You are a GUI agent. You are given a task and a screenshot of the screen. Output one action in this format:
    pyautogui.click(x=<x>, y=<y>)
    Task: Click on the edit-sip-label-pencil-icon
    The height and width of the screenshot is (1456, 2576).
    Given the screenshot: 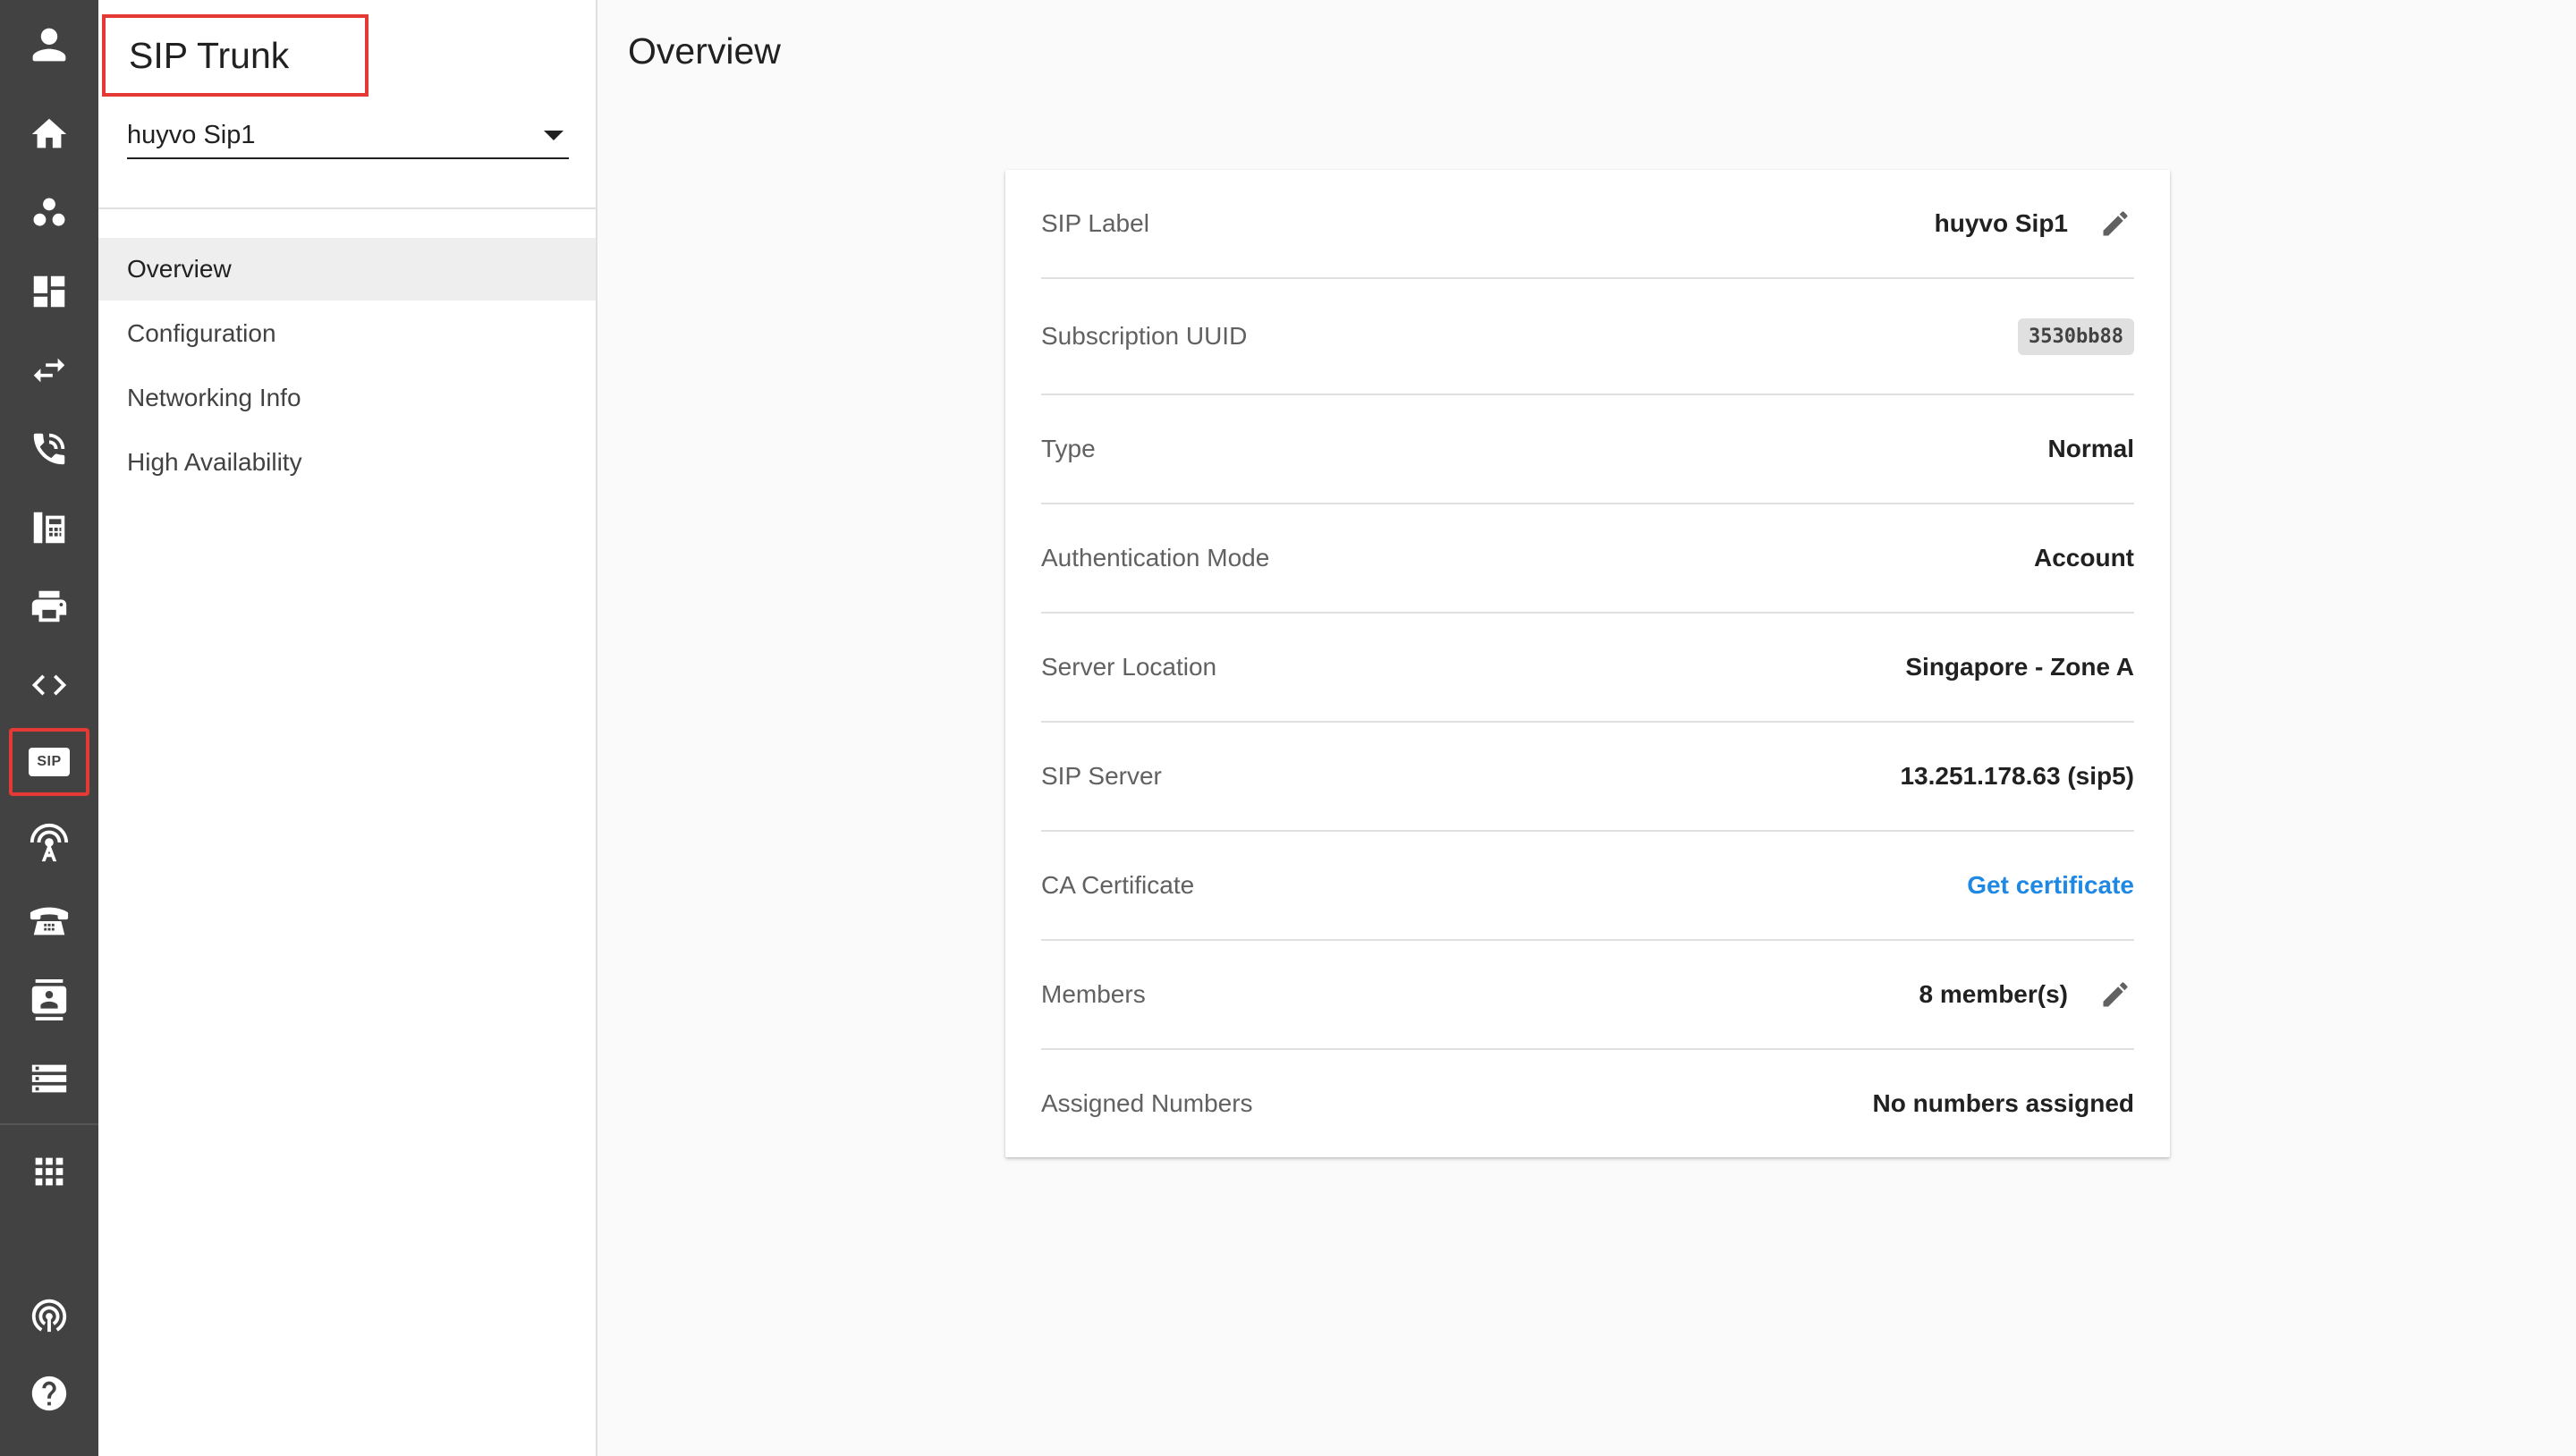 What is the action you would take?
    pyautogui.click(x=2115, y=223)
    